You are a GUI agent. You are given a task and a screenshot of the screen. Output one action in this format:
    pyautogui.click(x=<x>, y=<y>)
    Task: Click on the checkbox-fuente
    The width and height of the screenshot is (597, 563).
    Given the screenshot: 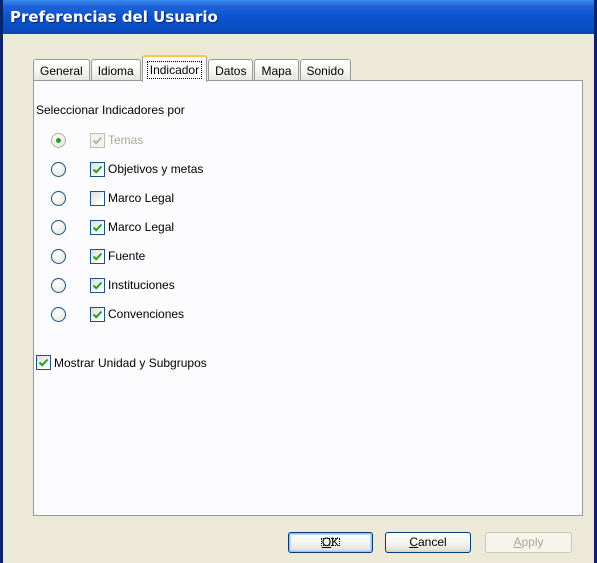 What is the action you would take?
    pyautogui.click(x=97, y=256)
    